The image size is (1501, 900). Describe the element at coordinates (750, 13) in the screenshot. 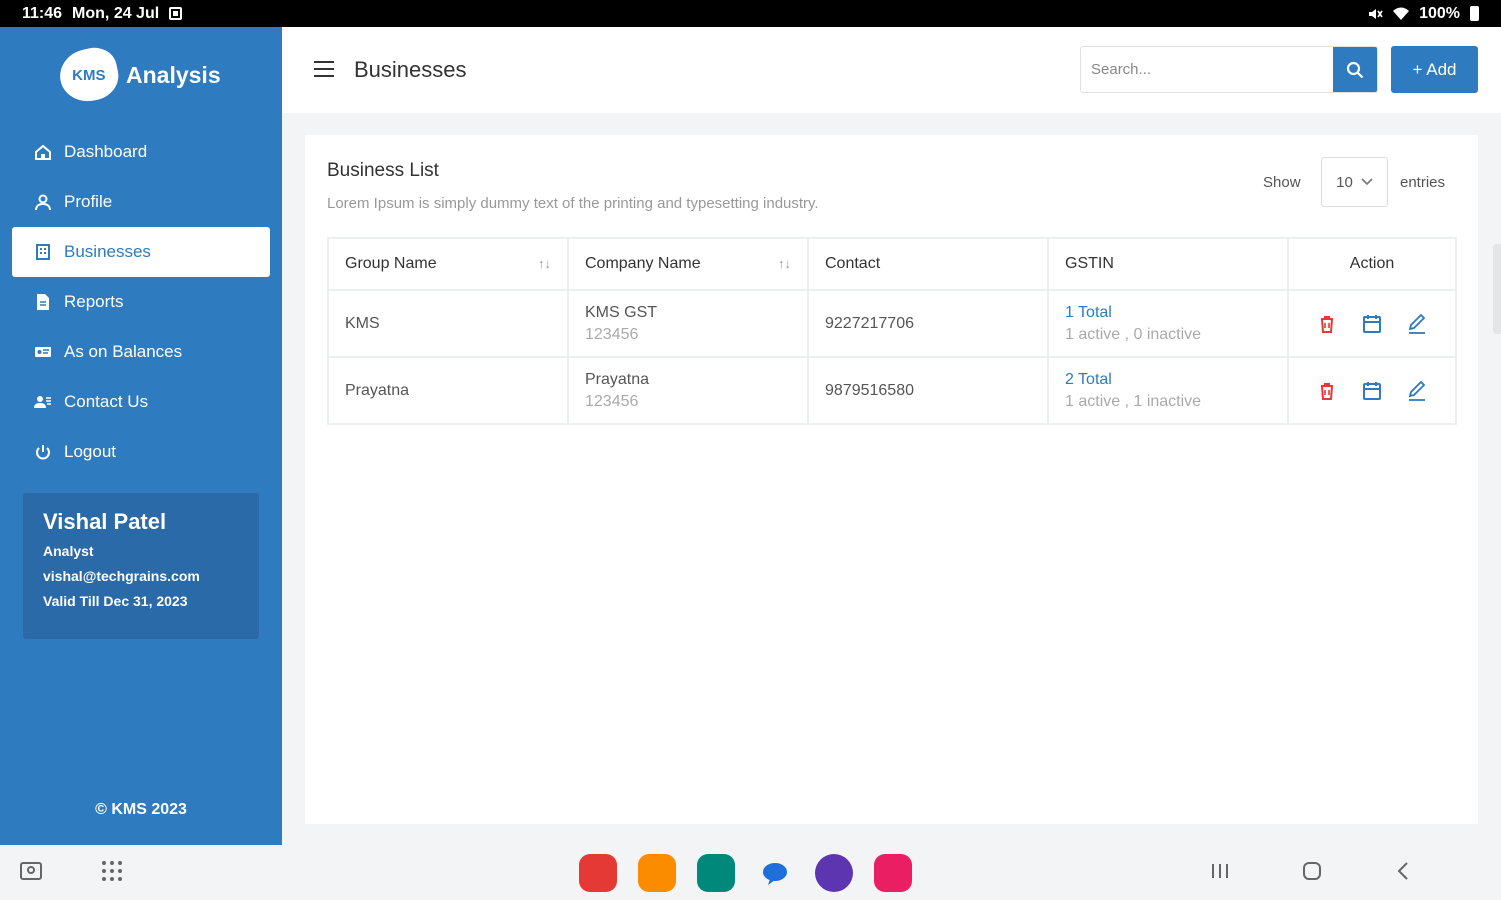

I see `status-bar: 11:46 Mon, 24 Jul 100%` at that location.